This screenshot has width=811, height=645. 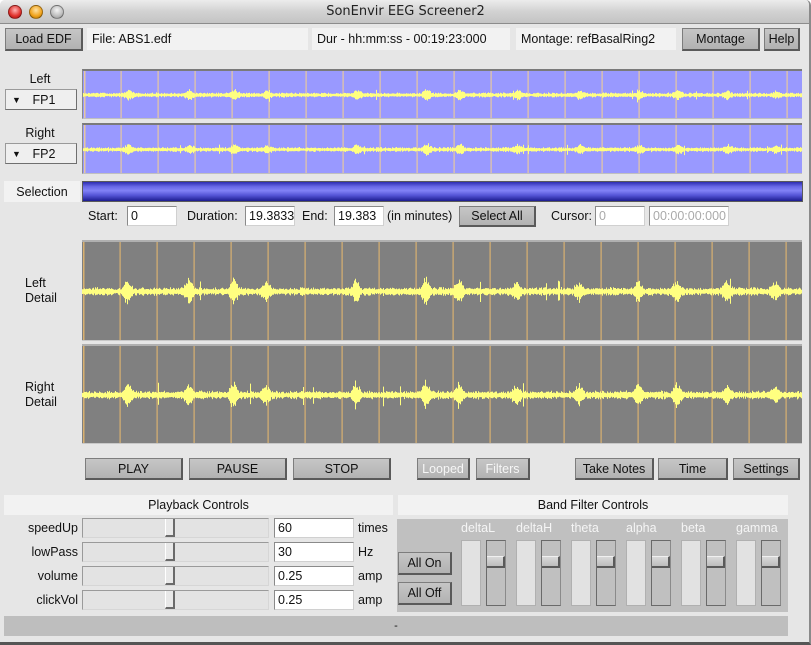 I want to click on param-unit-speedUp: times, so click(x=373, y=528).